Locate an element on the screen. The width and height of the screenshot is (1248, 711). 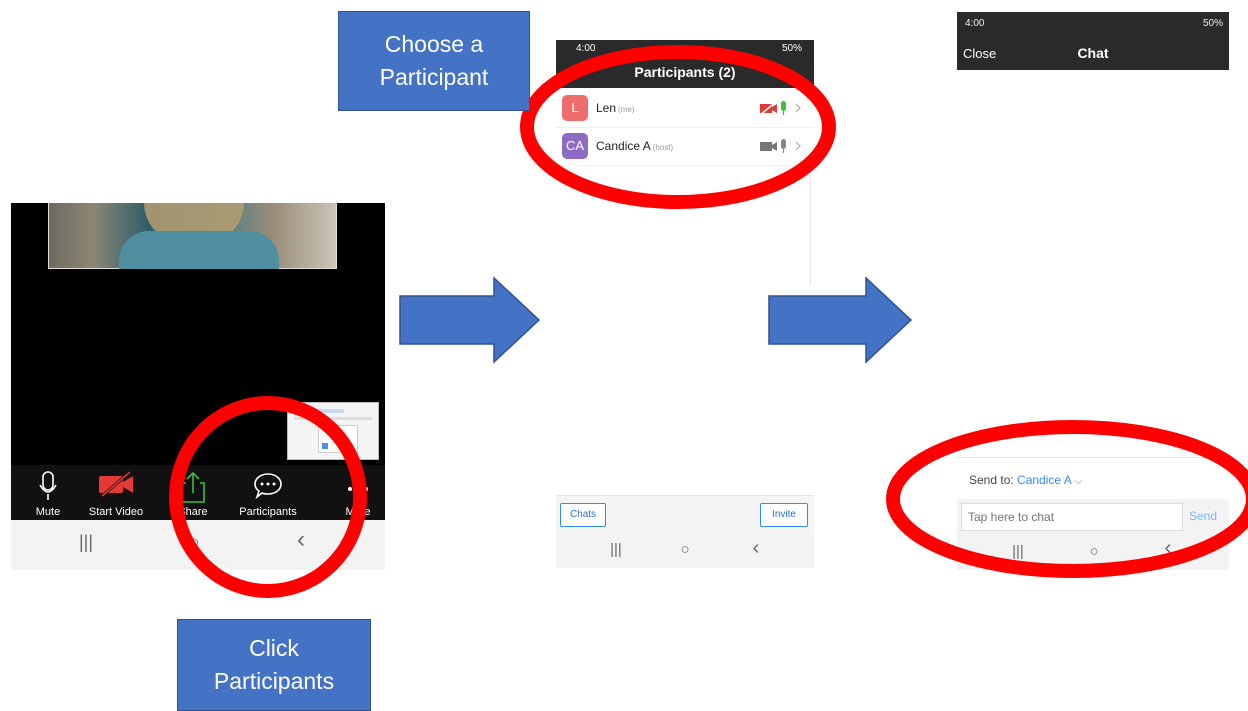
more-button: More is located at coordinates (353, 492).